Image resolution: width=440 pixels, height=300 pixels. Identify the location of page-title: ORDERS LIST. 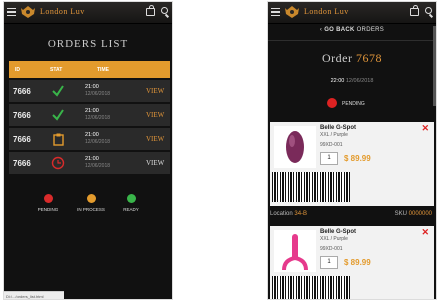
(88, 44).